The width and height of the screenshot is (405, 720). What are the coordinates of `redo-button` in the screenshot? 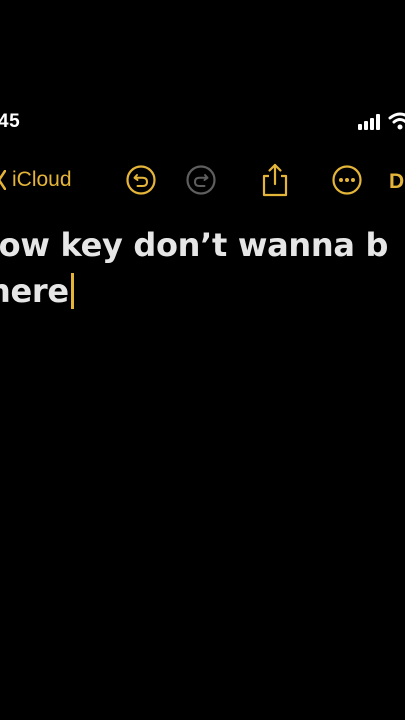 It's located at (201, 180).